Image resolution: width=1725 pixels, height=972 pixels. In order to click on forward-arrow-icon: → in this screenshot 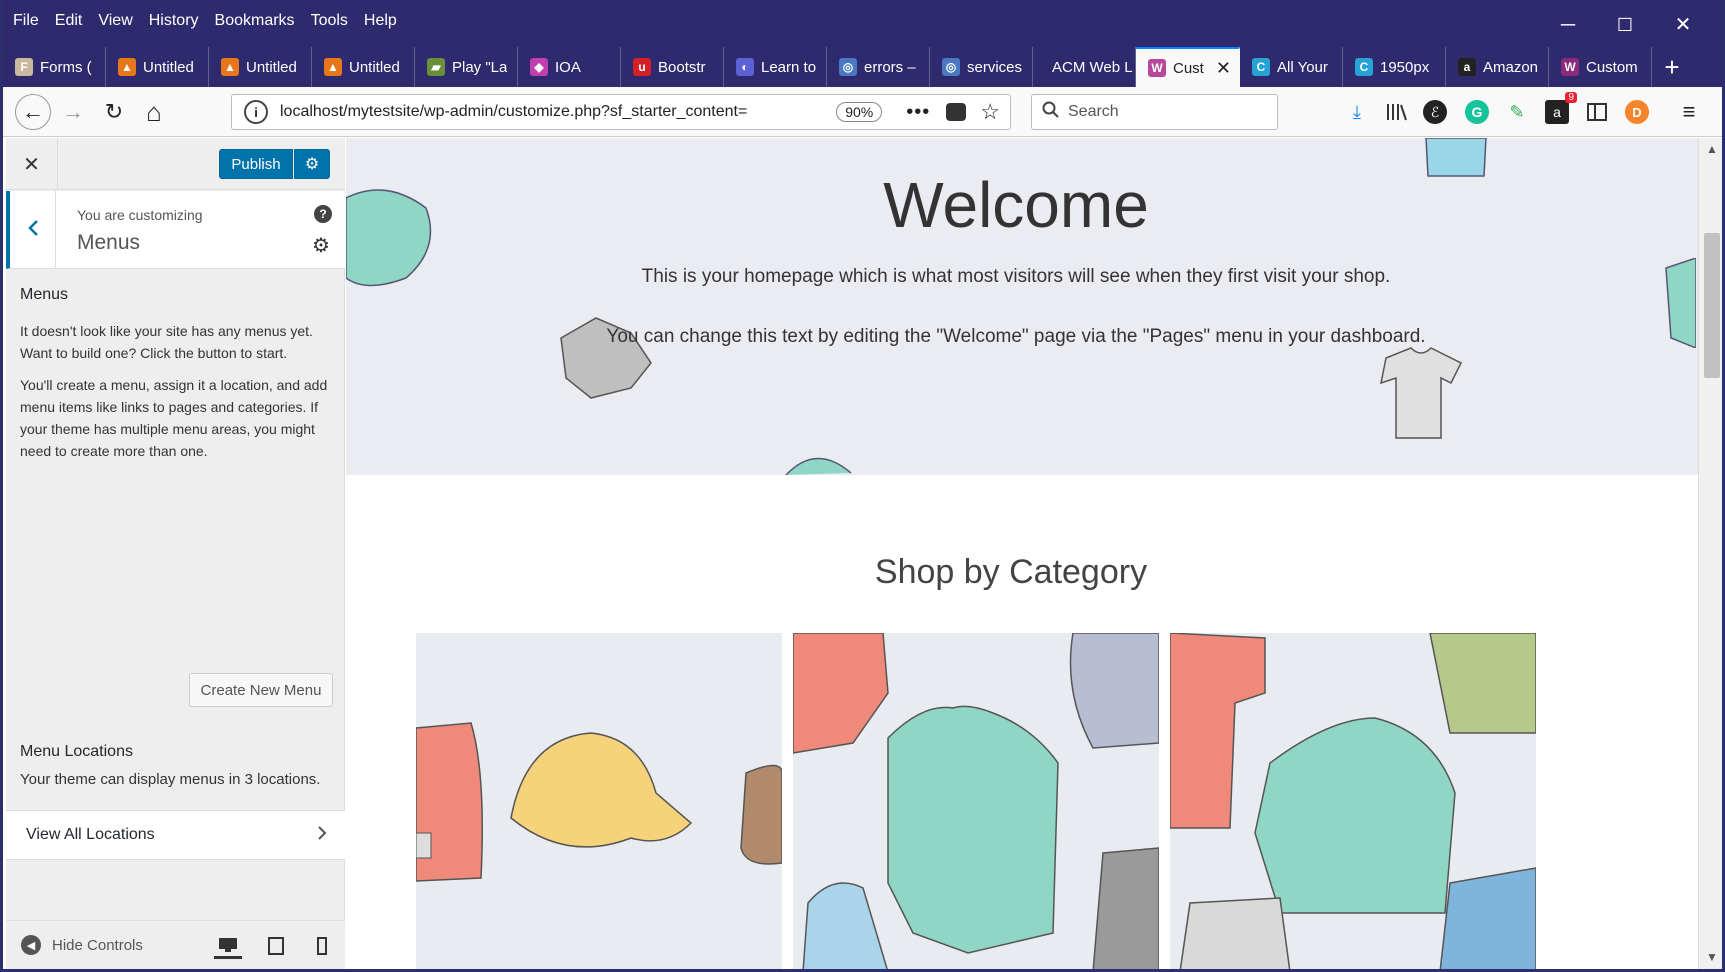, I will do `click(73, 111)`.